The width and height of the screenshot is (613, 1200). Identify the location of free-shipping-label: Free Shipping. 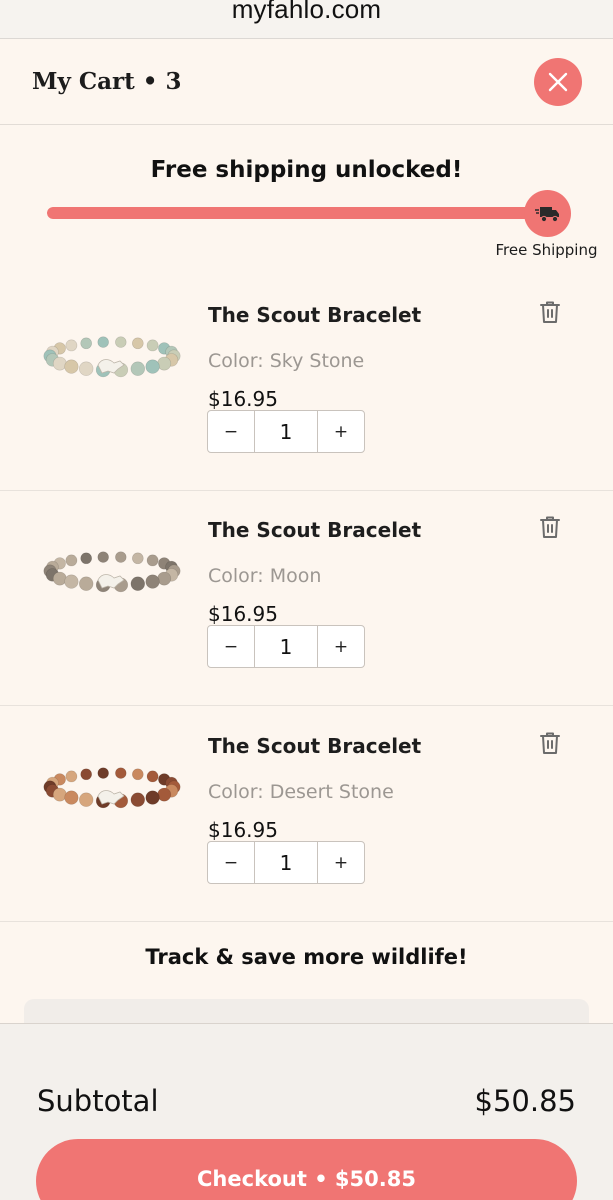
(546, 250).